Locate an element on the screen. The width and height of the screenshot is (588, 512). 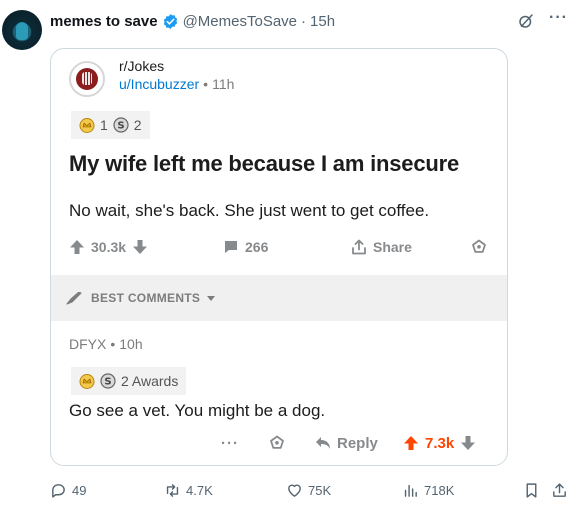
post-time: 11h is located at coordinates (223, 84).